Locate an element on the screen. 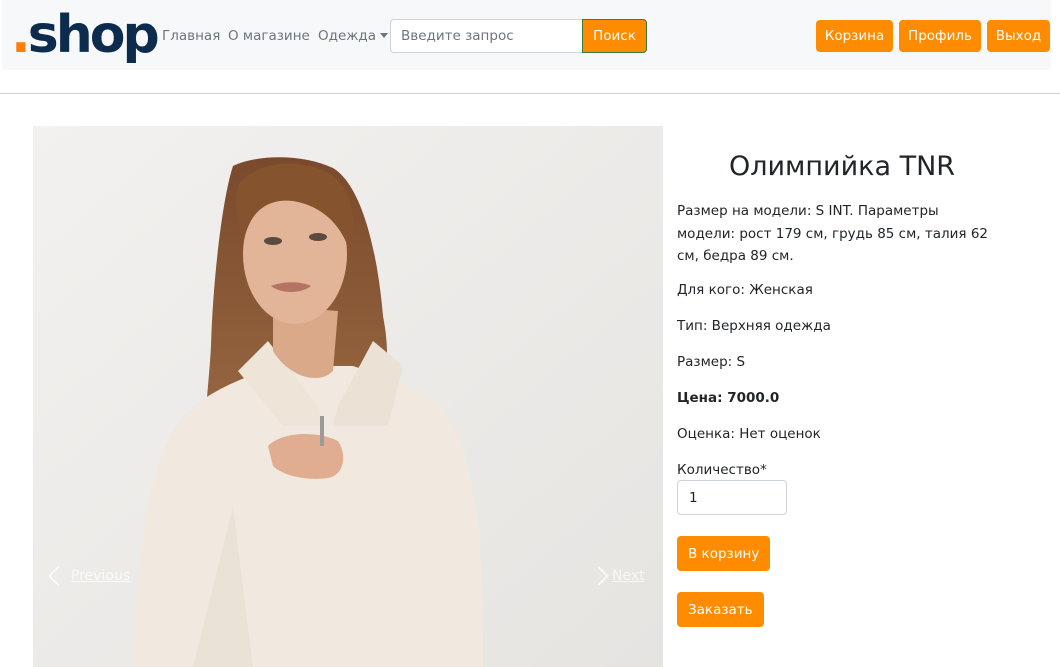  nav-link-home: Главная is located at coordinates (191, 36).